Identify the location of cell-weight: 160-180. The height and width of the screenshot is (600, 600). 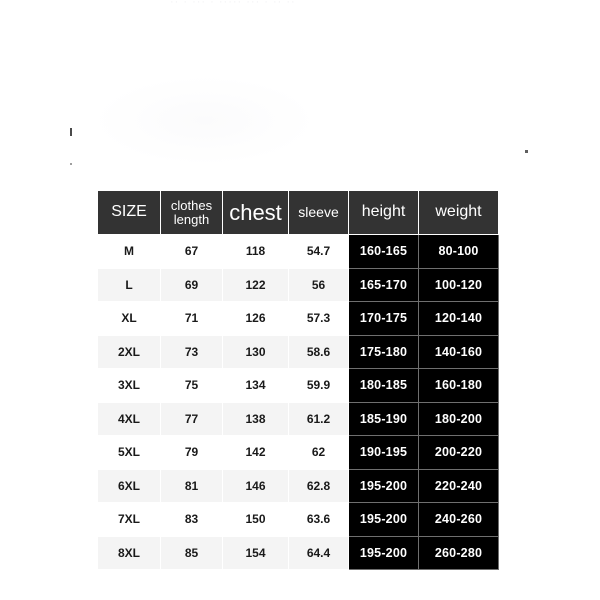
(458, 385).